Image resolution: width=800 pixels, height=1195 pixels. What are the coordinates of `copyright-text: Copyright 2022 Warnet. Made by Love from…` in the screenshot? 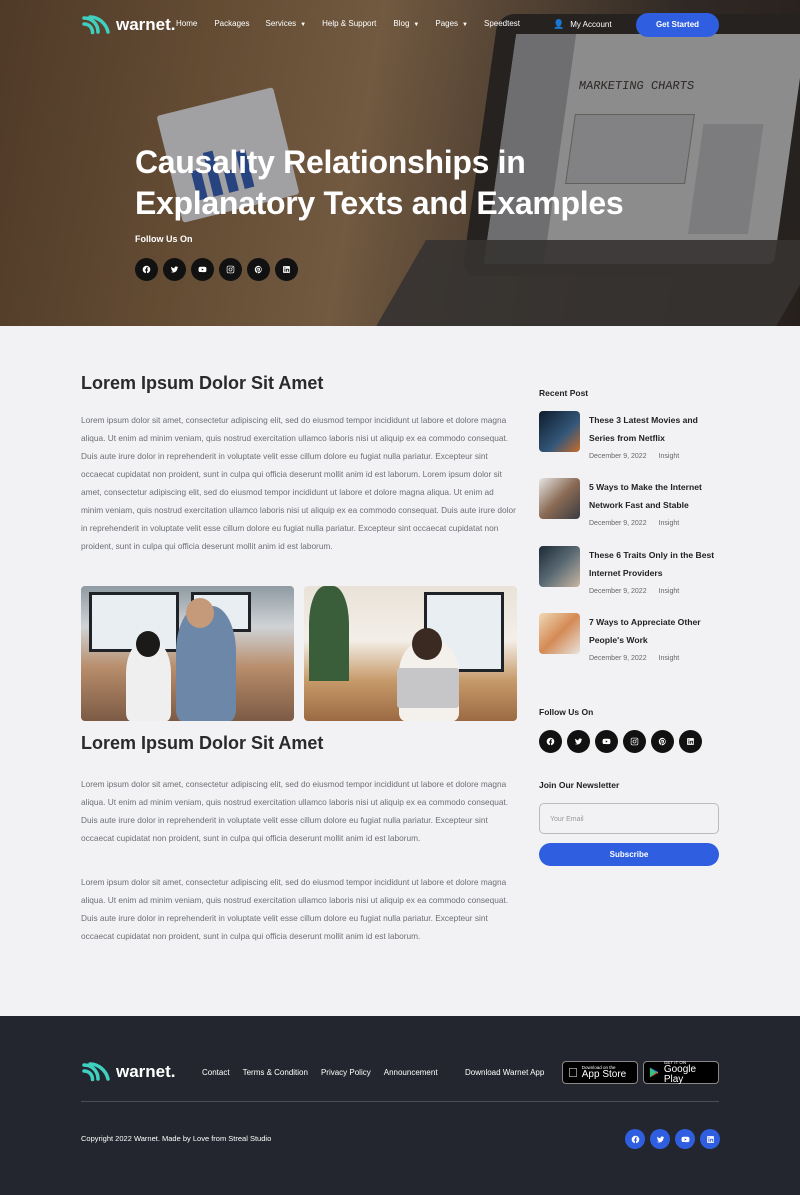 It's located at (176, 1138).